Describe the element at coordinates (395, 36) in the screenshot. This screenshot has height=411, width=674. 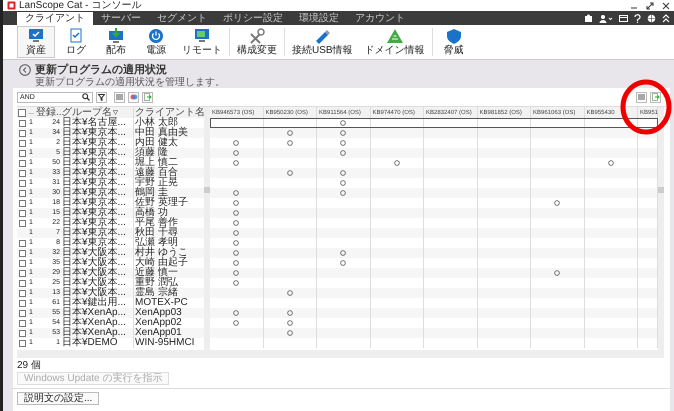
I see `triangle-icon` at that location.